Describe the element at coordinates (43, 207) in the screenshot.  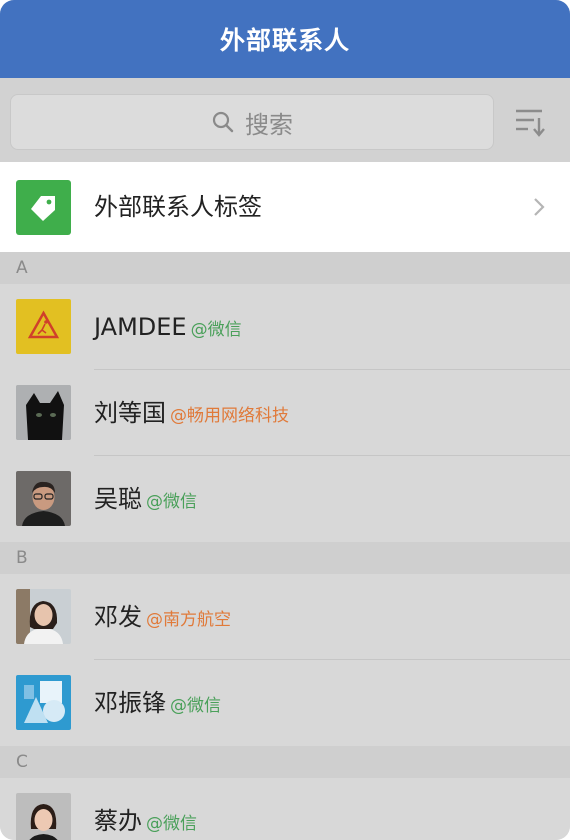
I see `tag-icon` at that location.